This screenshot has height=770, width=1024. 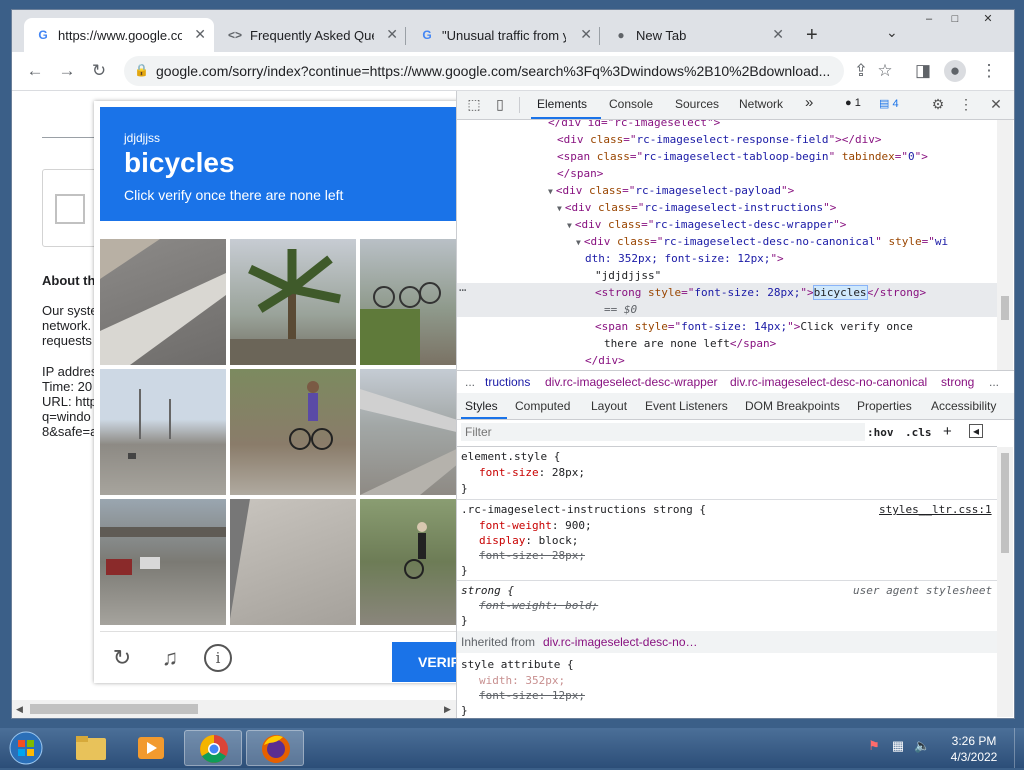 I want to click on breadcrumb-item: div.rc-imageselect-desc-no-canonical, so click(x=828, y=382).